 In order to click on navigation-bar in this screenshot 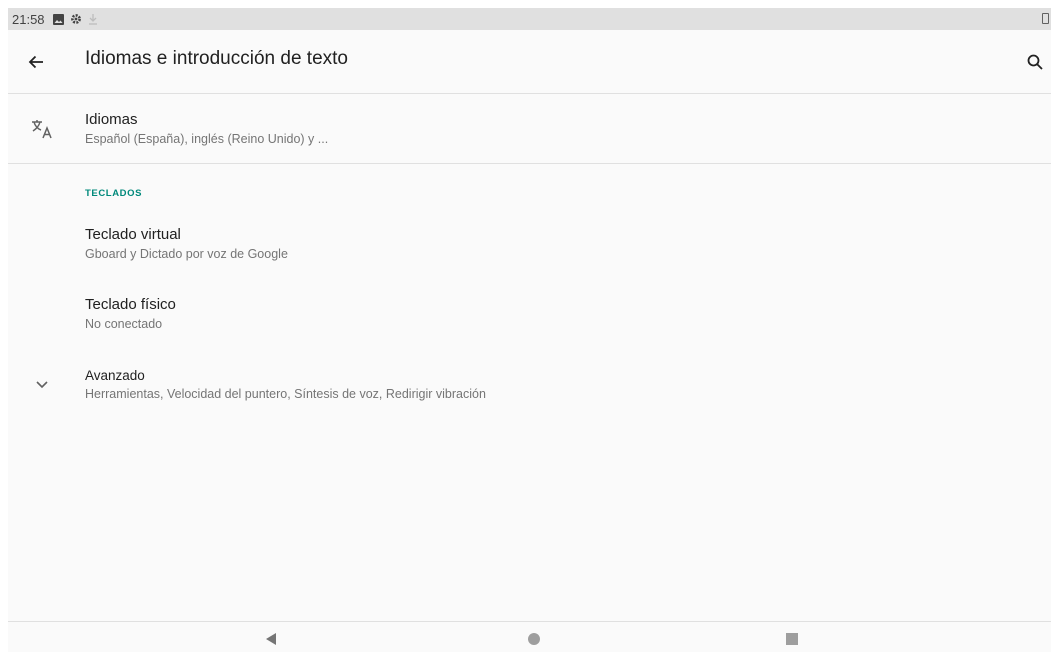, I will do `click(529, 636)`.